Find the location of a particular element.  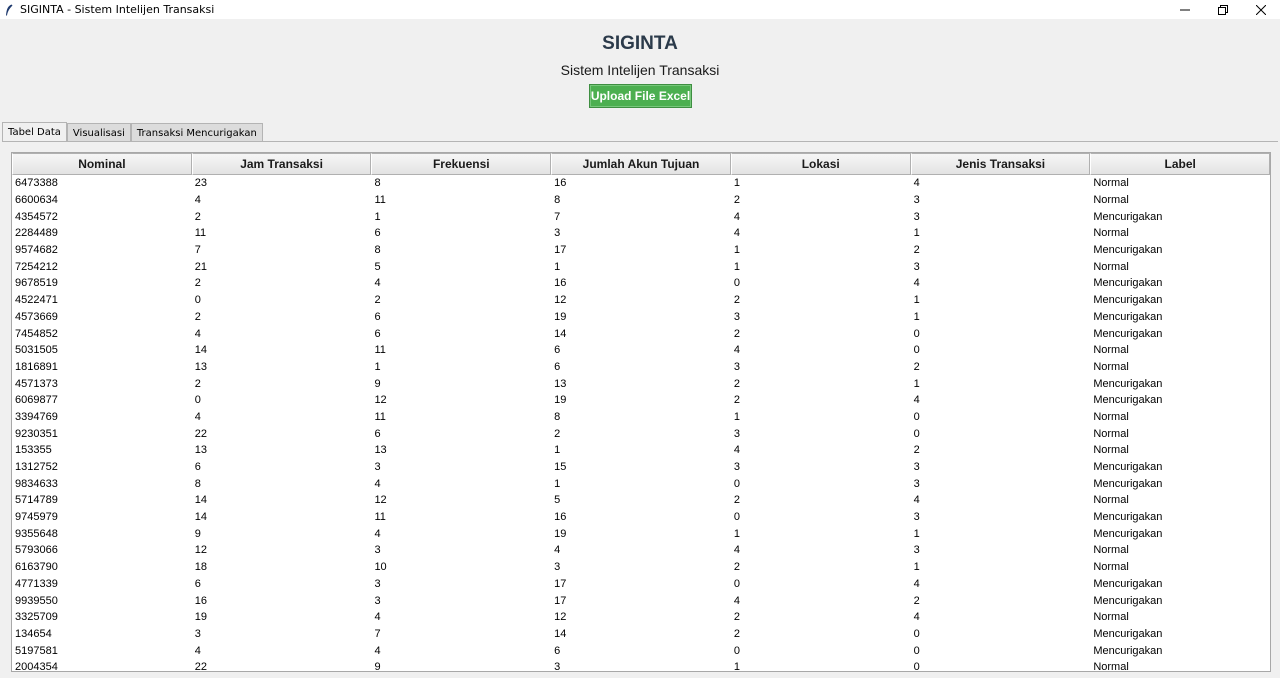

column-header-label: Label is located at coordinates (1180, 164).